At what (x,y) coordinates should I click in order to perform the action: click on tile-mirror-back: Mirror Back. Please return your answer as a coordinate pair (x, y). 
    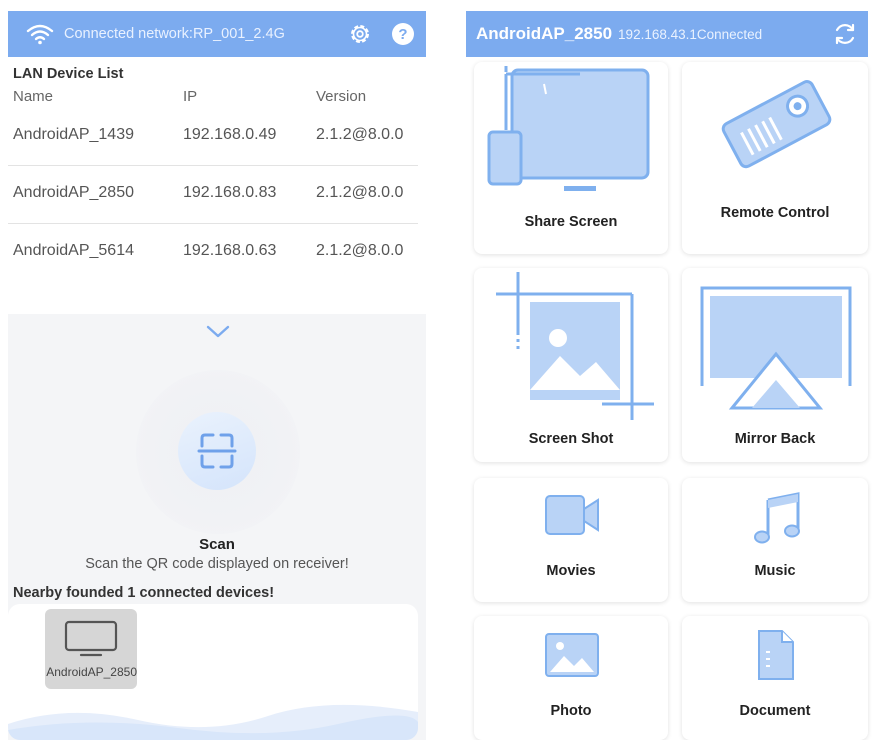
    Looking at the image, I should click on (775, 365).